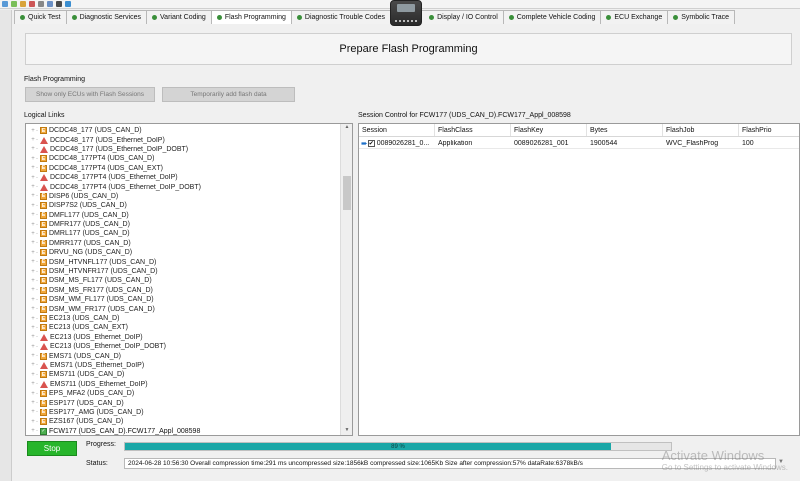 This screenshot has height=481, width=800. I want to click on tree-item: + - EMS71 (UDS_Ethernet_DoIP), so click(183, 365).